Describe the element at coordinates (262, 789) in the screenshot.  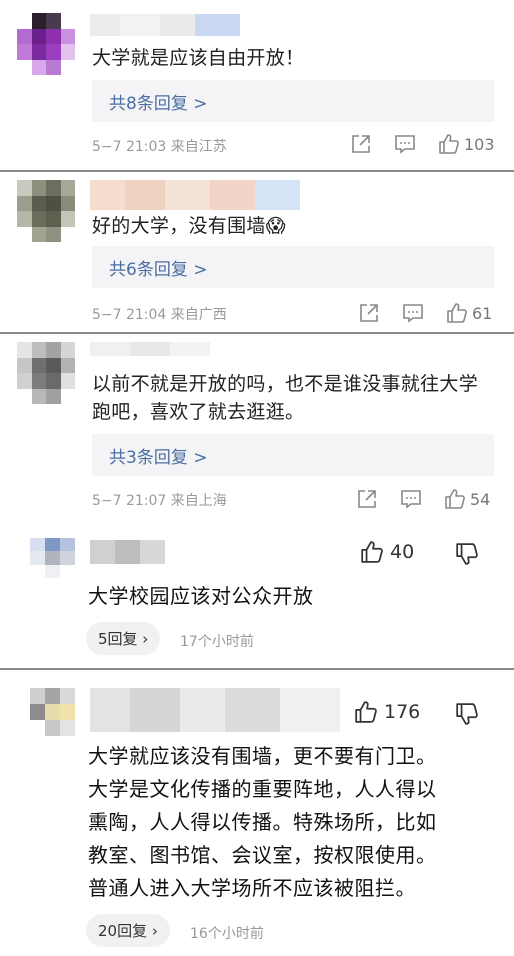
I see `comment-text-line-2: 大学是文化传播的重要阵地，人人得以` at that location.